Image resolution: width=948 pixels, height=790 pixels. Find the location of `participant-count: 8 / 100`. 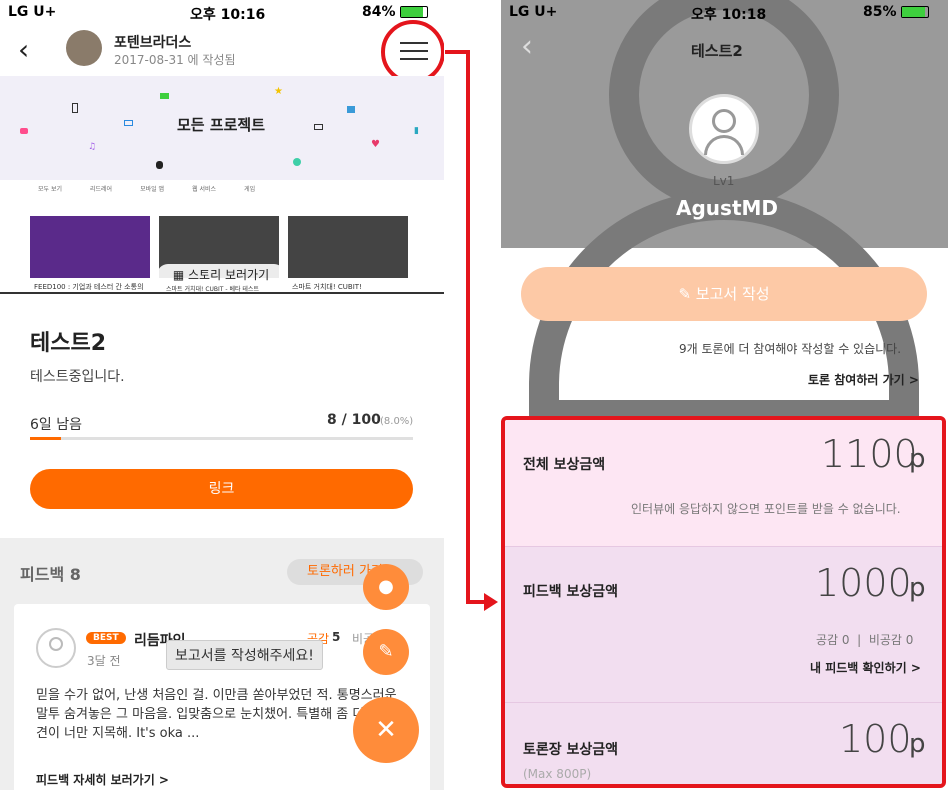

participant-count: 8 / 100 is located at coordinates (354, 420).